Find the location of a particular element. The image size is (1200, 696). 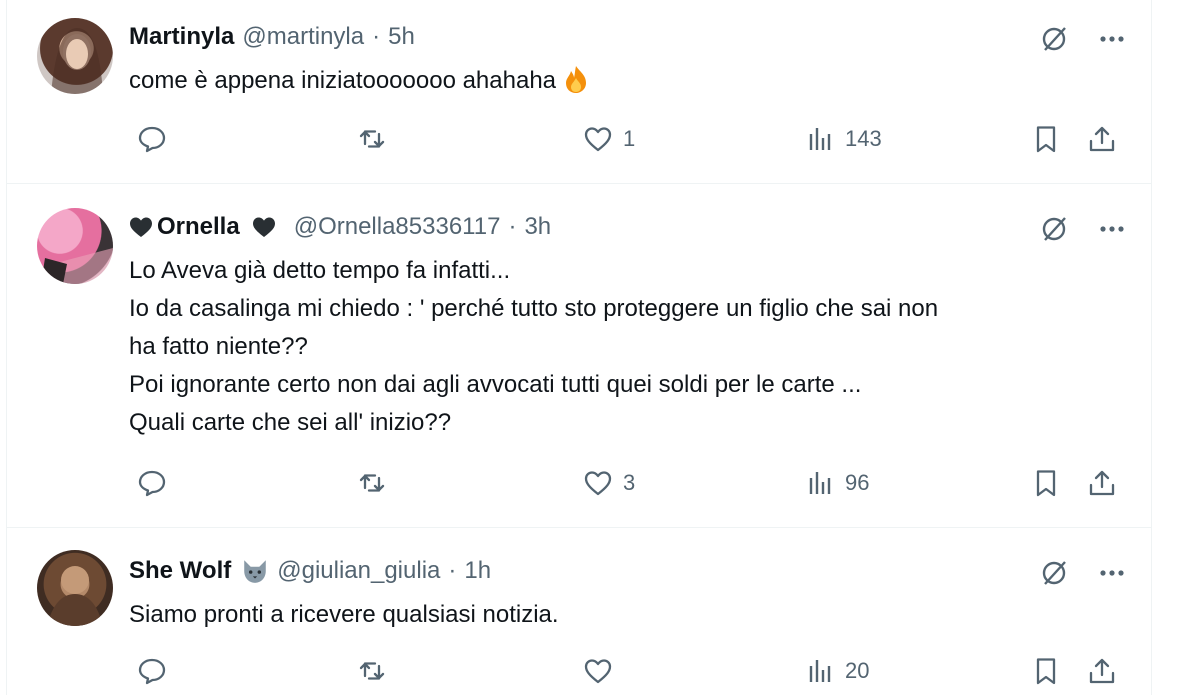

wolf-emoji-icon is located at coordinates (255, 571).